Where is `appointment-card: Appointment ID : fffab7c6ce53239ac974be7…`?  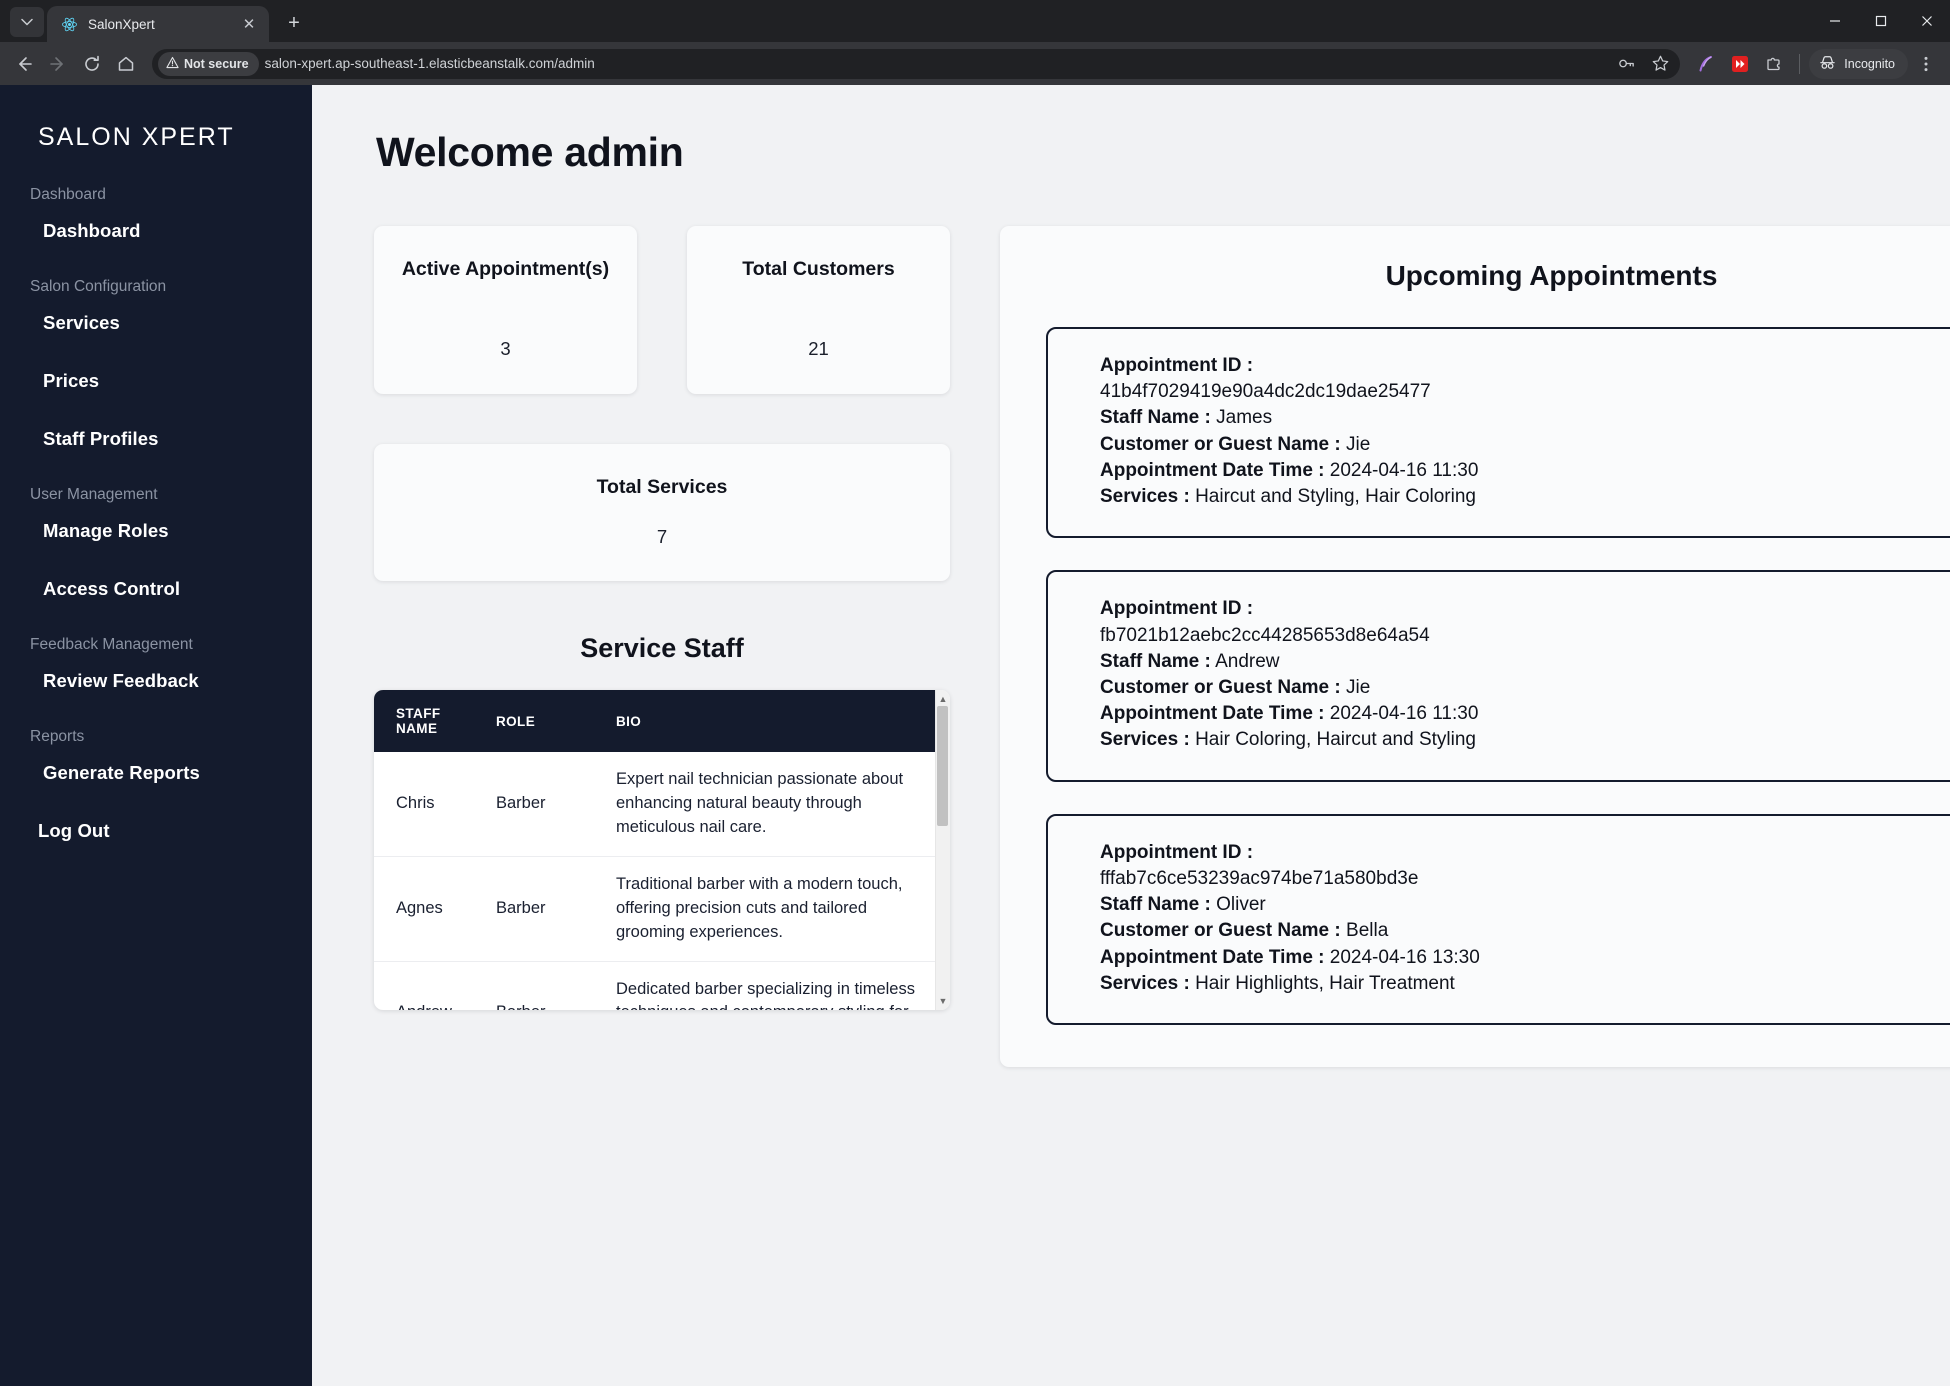
appointment-card: Appointment ID : fffab7c6ce53239ac974be7… is located at coordinates (1498, 919).